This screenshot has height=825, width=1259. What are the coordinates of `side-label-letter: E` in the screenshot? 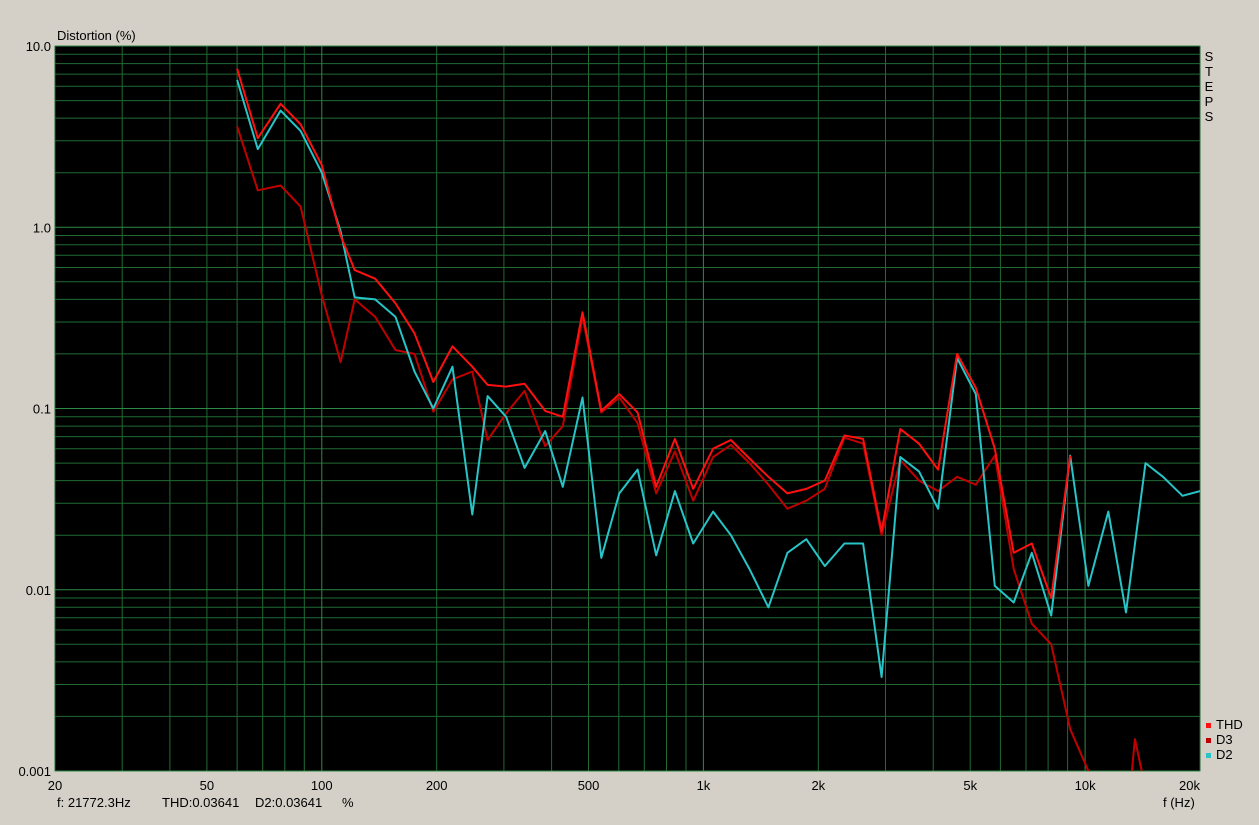 It's located at (1209, 86).